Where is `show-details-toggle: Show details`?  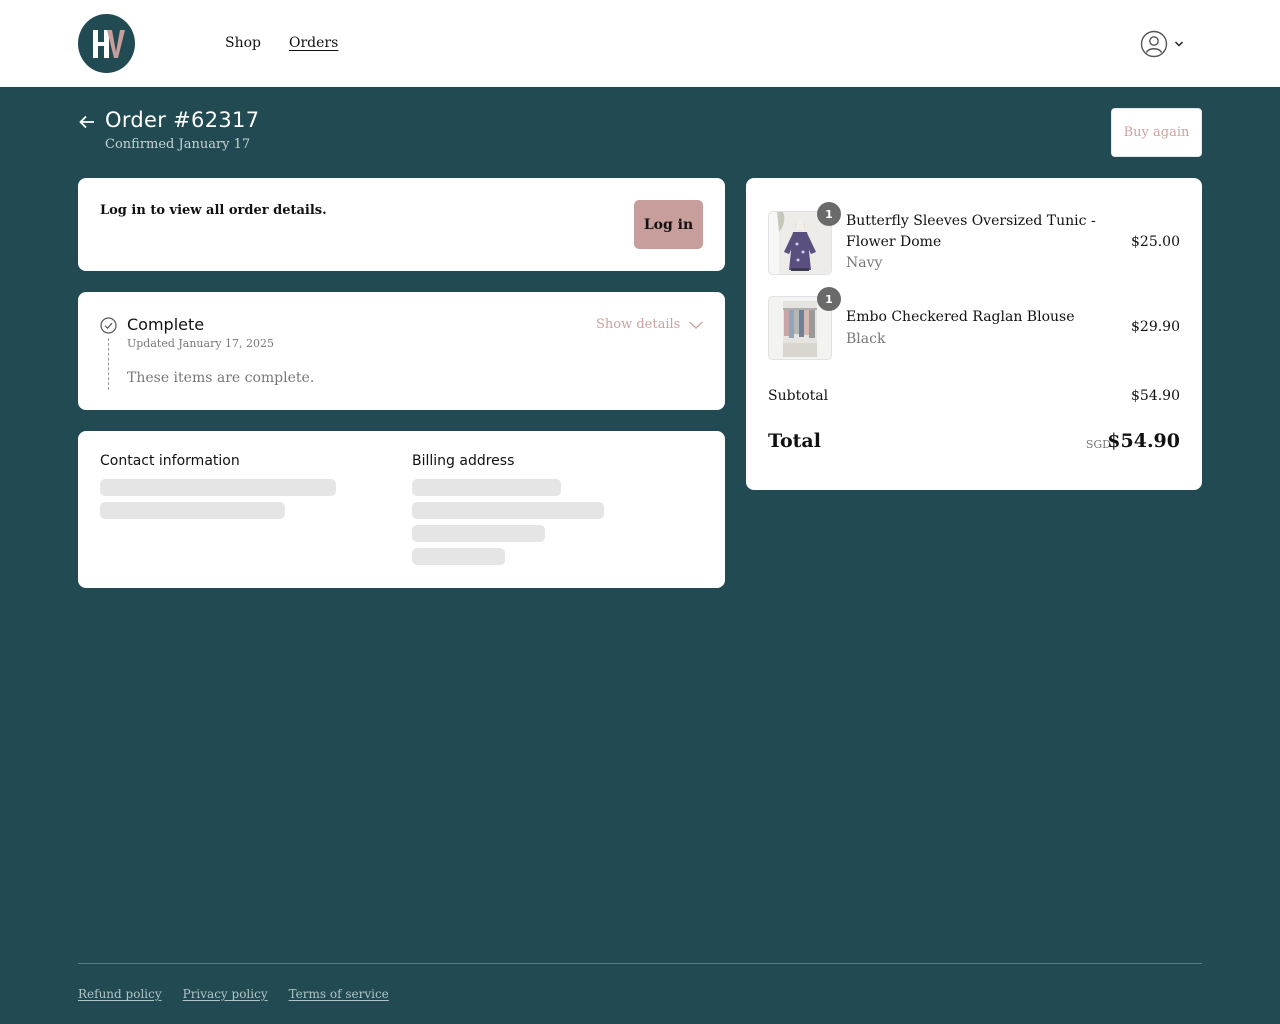 show-details-toggle: Show details is located at coordinates (650, 324).